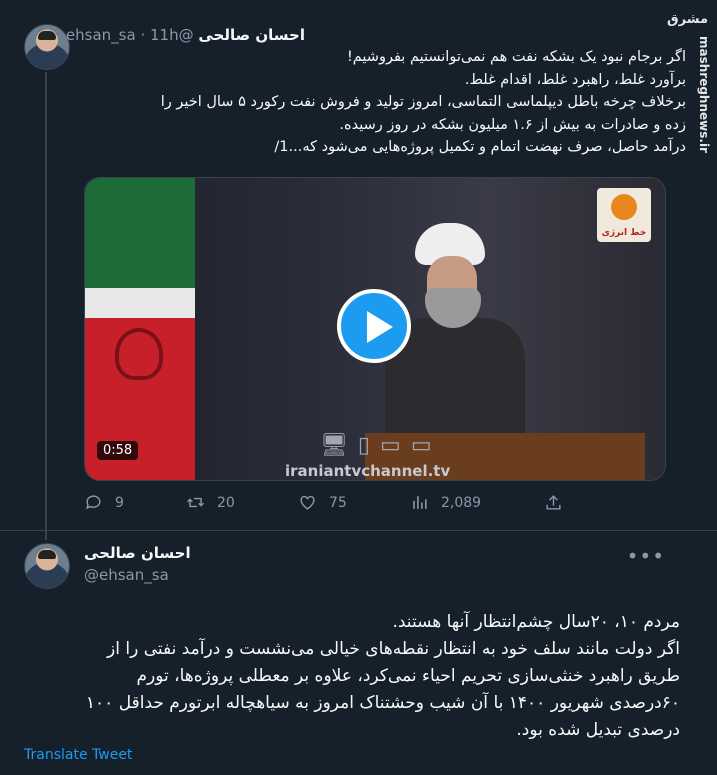 The height and width of the screenshot is (775, 717). What do you see at coordinates (624, 233) in the screenshot?
I see `channel-logo-text: خط انرژی` at bounding box center [624, 233].